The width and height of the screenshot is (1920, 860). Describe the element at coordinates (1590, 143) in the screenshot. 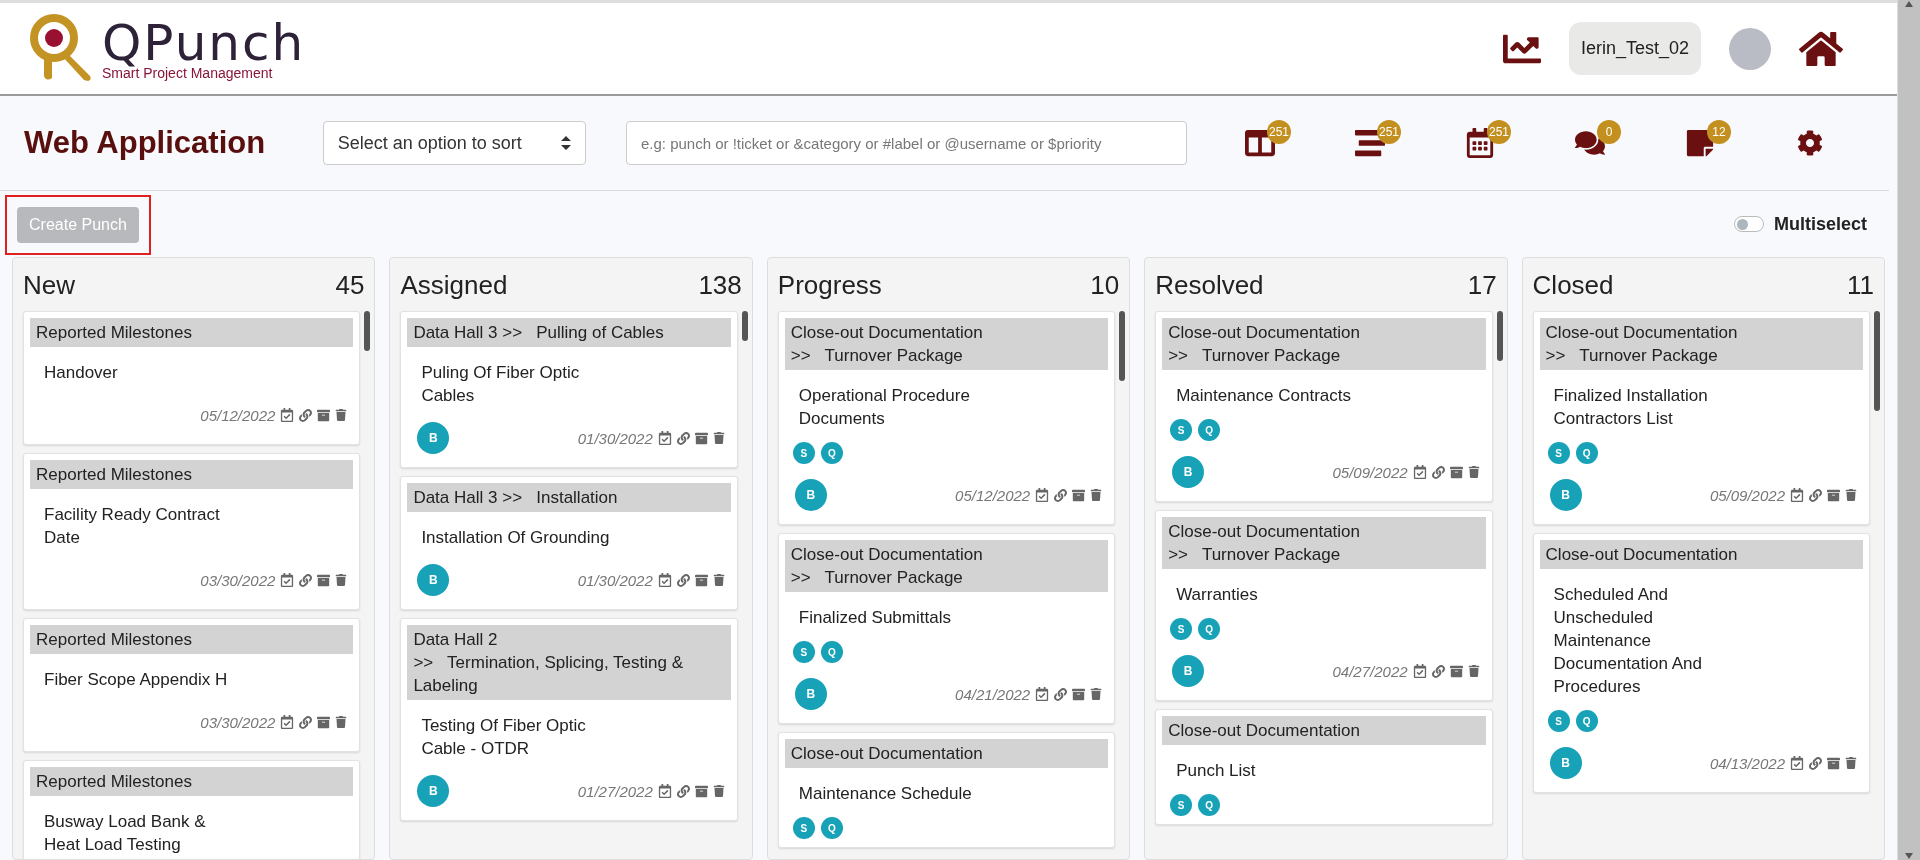

I see `comments-icon` at that location.